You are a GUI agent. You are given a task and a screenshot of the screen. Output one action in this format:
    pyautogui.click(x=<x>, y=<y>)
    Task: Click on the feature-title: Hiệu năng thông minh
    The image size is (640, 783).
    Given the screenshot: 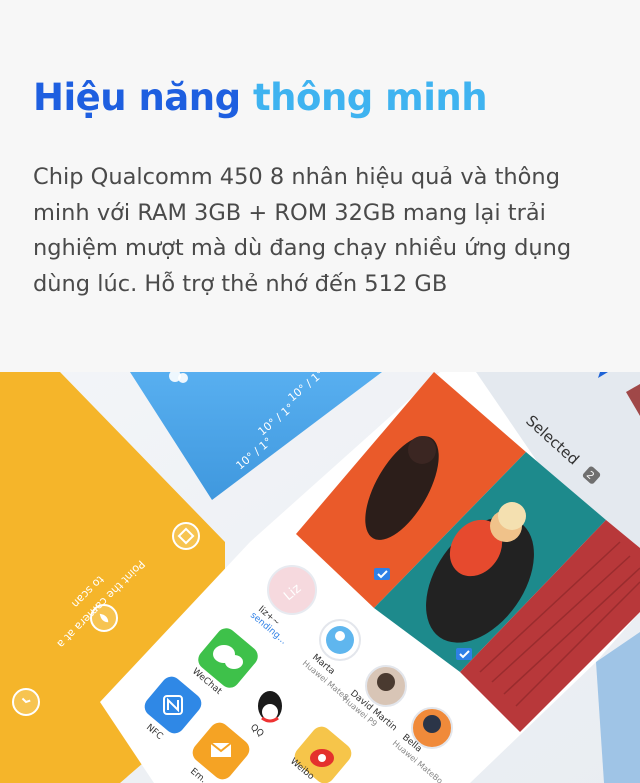 What is the action you would take?
    pyautogui.click(x=260, y=97)
    